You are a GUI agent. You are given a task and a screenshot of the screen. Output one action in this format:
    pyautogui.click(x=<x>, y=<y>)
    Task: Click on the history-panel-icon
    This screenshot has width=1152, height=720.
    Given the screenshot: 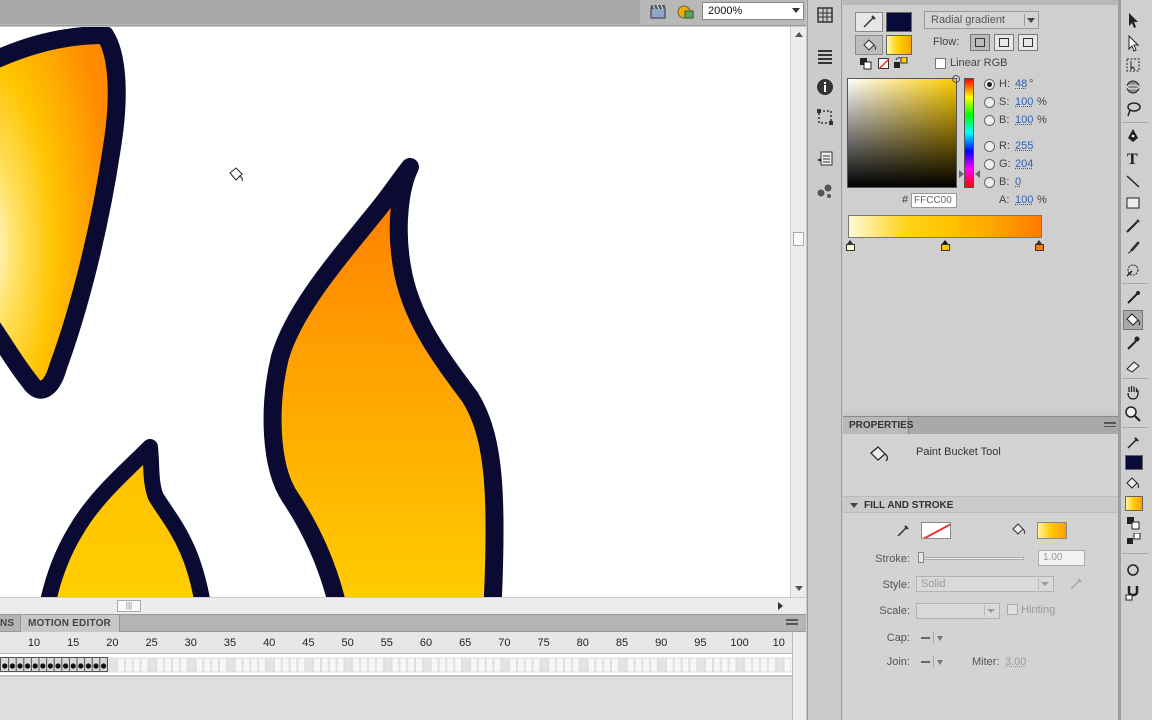 What is the action you would take?
    pyautogui.click(x=825, y=160)
    